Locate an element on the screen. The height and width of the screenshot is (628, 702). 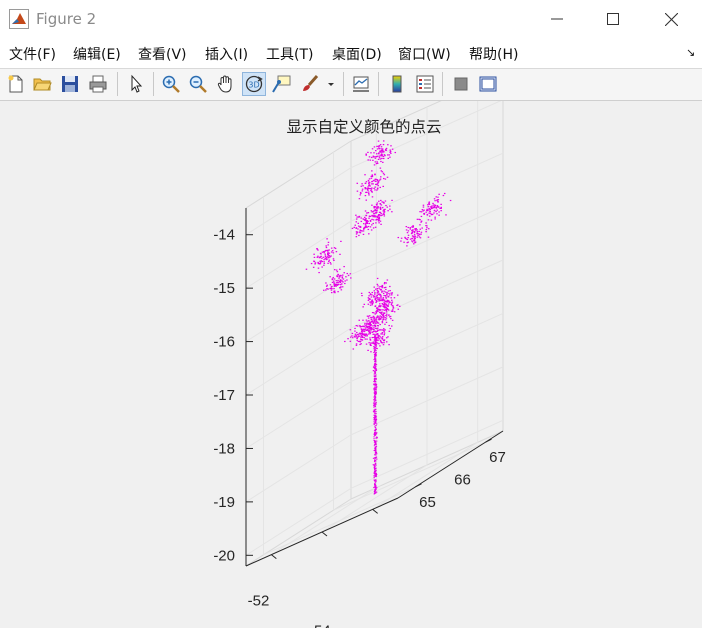
z-grid-line is located at coordinates (298, 201).